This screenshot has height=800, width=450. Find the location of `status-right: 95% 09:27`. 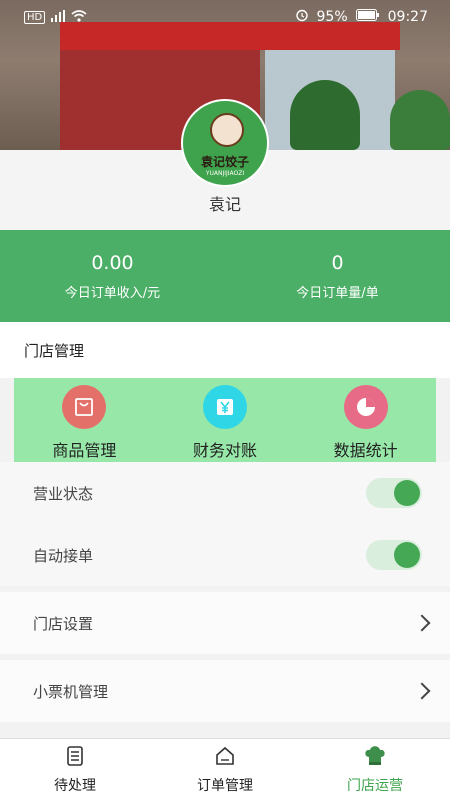

status-right: 95% 09:27 is located at coordinates (361, 17).